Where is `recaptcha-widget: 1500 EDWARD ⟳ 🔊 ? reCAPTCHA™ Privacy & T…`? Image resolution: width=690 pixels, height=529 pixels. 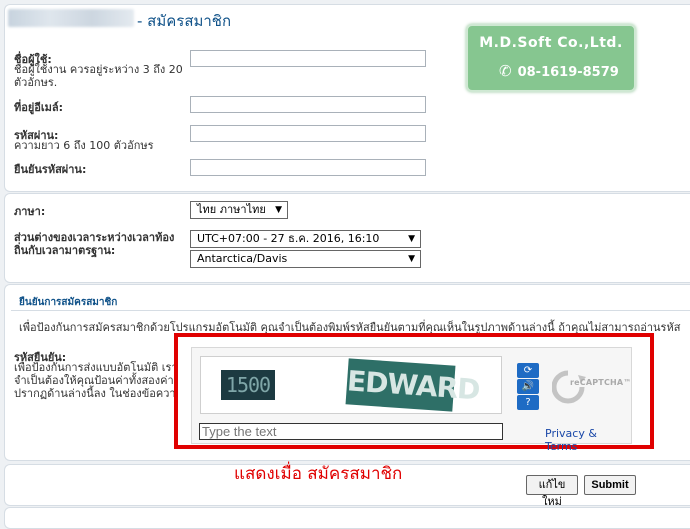
recaptcha-widget: 1500 EDWARD ⟳ 🔊 ? reCAPTCHA™ Privacy & T… is located at coordinates (411, 400).